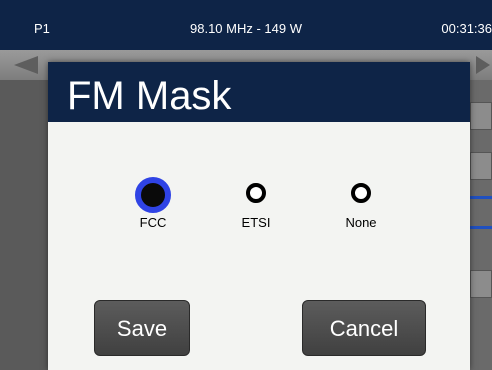 This screenshot has width=492, height=370. What do you see at coordinates (24, 225) in the screenshot?
I see `background-left-panel` at bounding box center [24, 225].